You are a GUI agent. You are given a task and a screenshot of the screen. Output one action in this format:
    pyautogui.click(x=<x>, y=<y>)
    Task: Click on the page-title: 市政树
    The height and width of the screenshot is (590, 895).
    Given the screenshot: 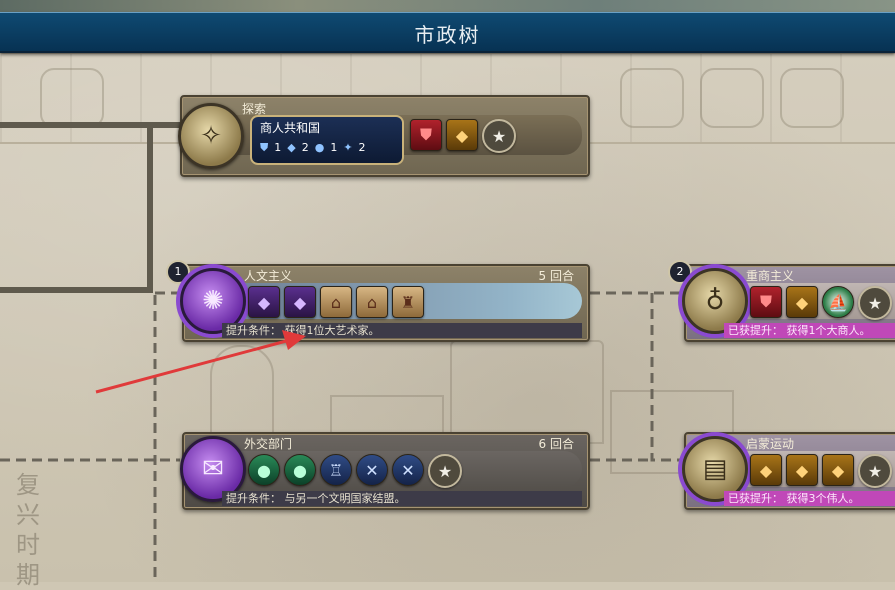 What is the action you would take?
    pyautogui.click(x=447, y=35)
    